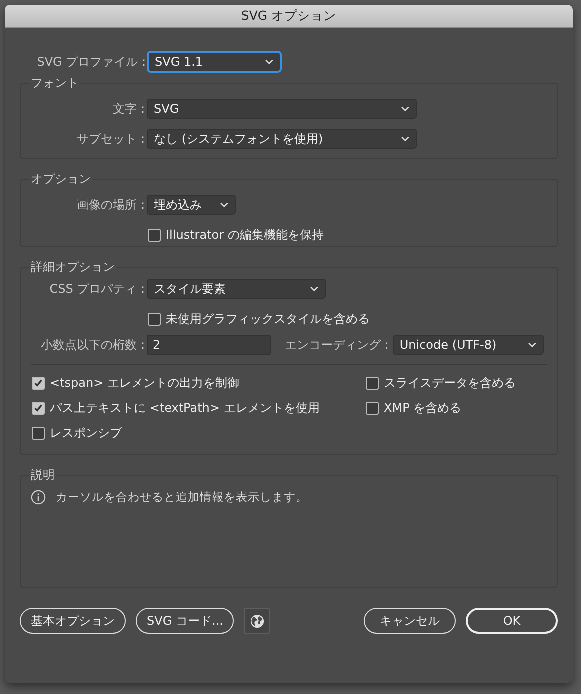  I want to click on dropdown: Unicode (UTF-8), so click(468, 345).